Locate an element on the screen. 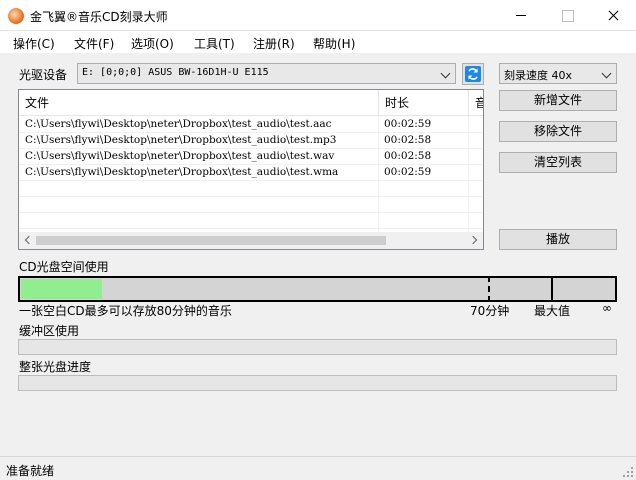 Image resolution: width=636 pixels, height=480 pixels. remove-file-button: 移除文件 is located at coordinates (558, 131).